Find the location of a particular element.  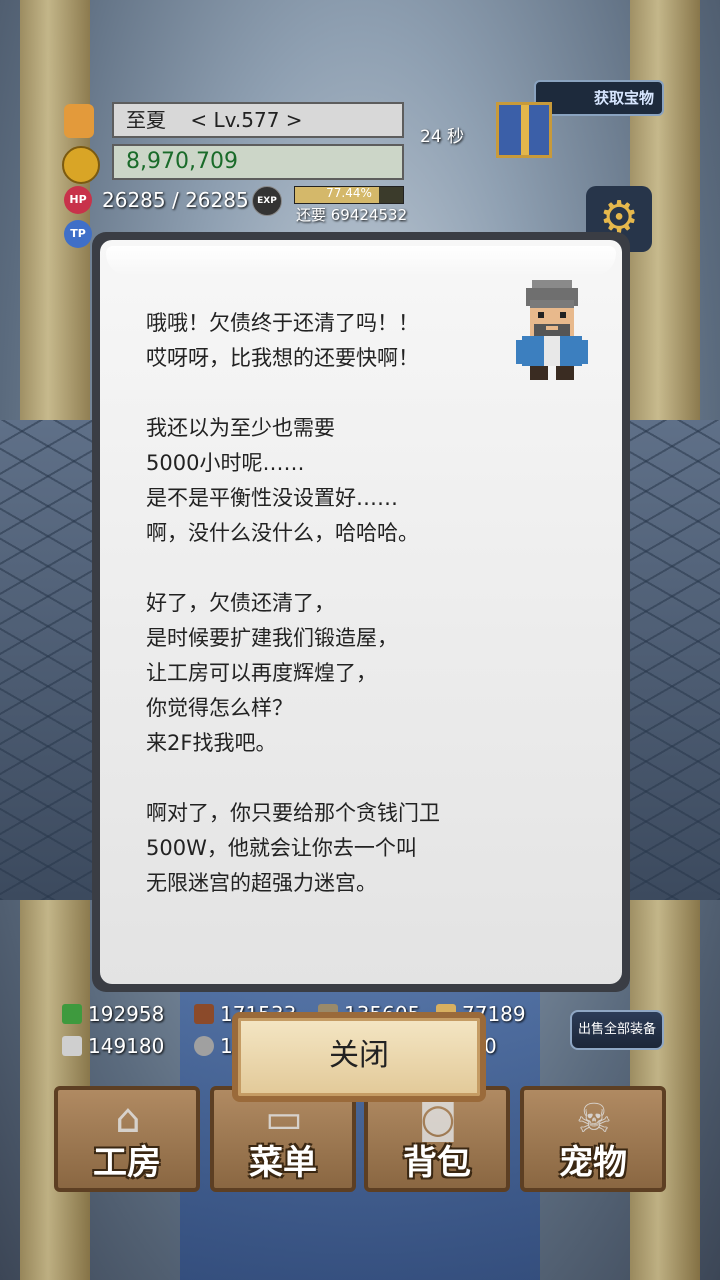

stone-icon is located at coordinates (204, 1046).